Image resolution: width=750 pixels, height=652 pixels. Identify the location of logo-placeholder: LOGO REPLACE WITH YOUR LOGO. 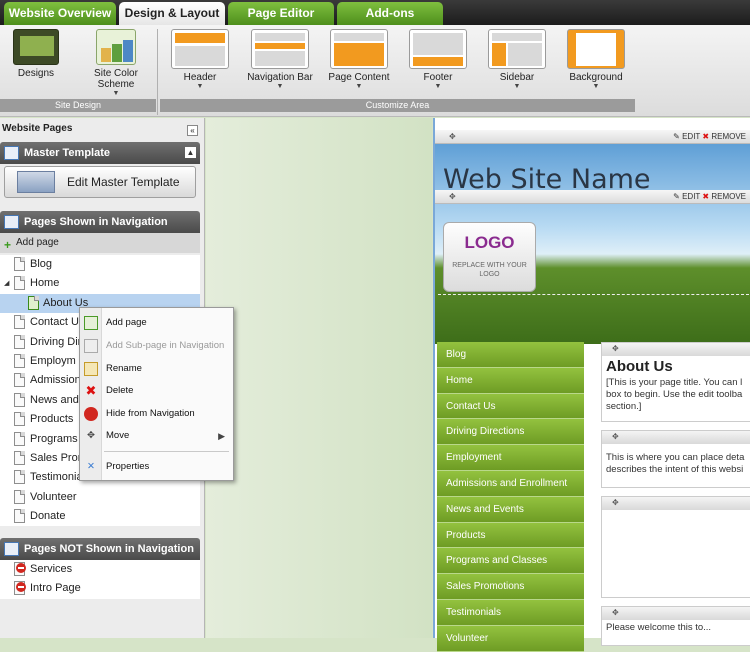
(489, 257).